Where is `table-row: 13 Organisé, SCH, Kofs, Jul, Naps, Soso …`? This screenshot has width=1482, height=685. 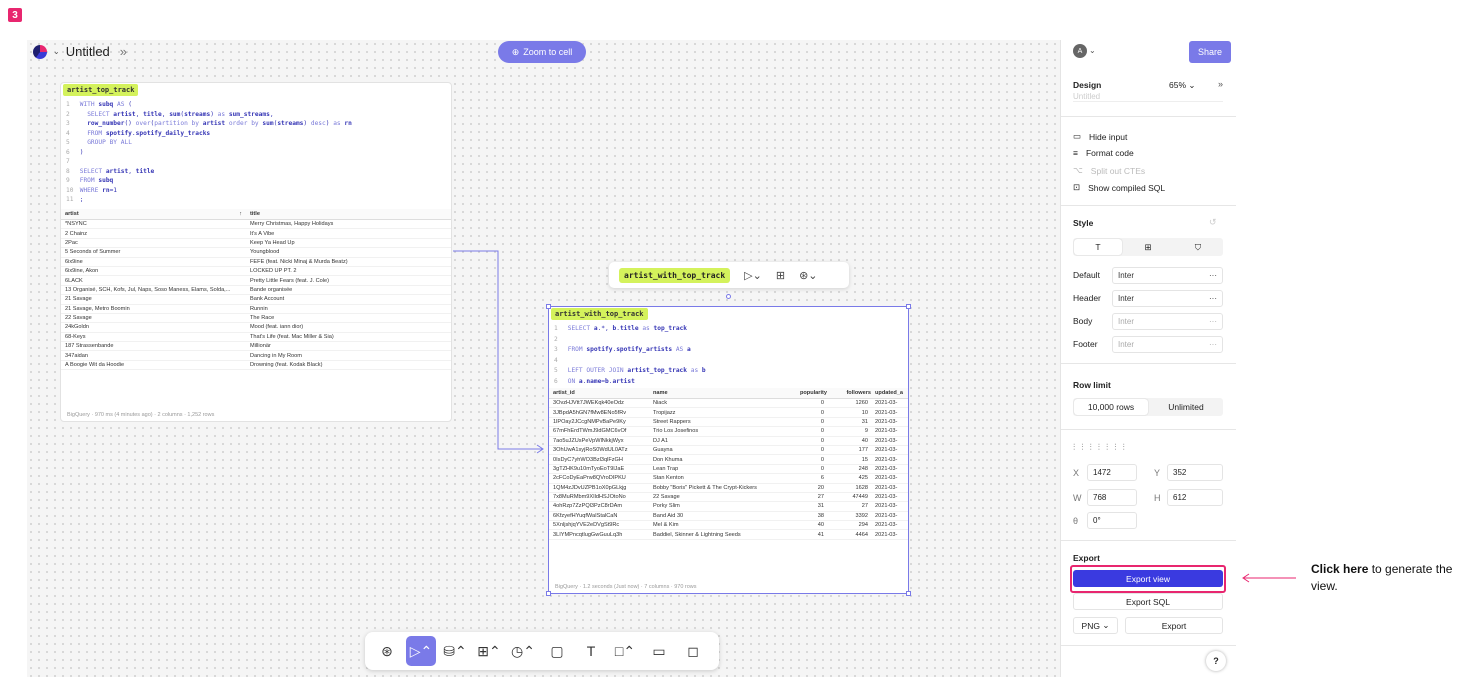 table-row: 13 Organisé, SCH, Kofs, Jul, Naps, Soso … is located at coordinates (256, 291).